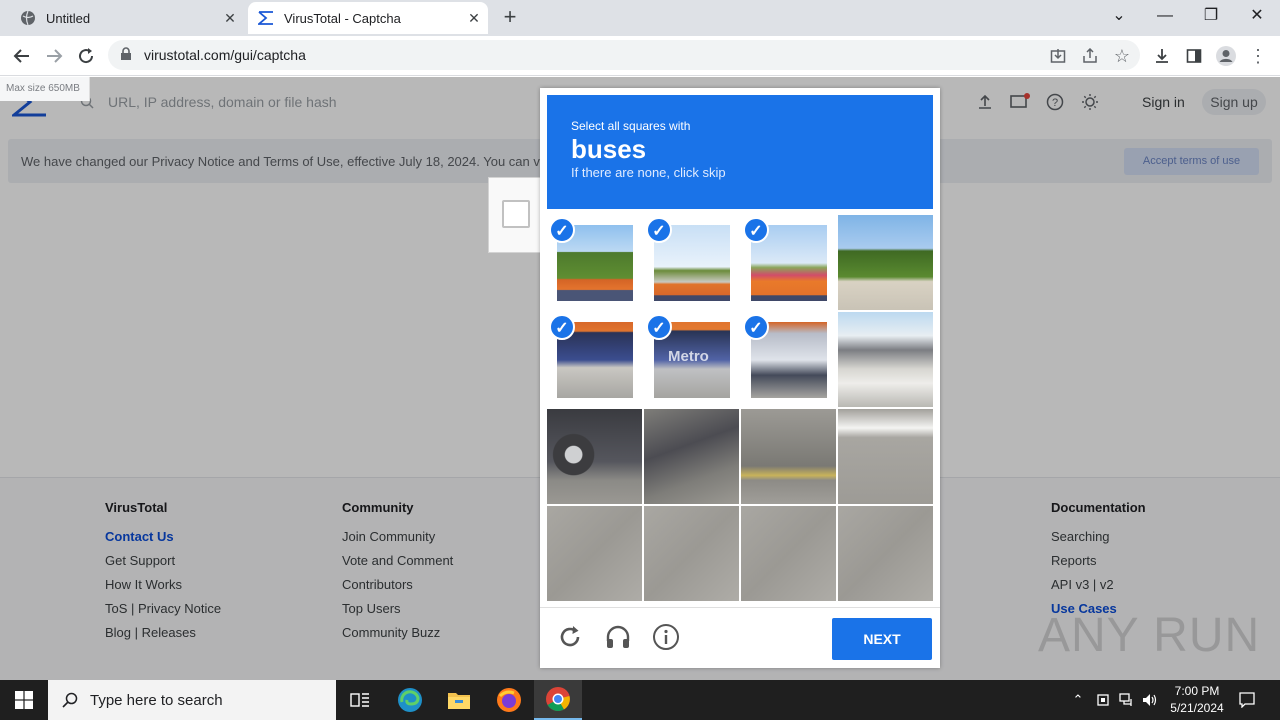 This screenshot has width=1280, height=720. Describe the element at coordinates (1165, 16) in the screenshot. I see `minimize-button: —` at that location.